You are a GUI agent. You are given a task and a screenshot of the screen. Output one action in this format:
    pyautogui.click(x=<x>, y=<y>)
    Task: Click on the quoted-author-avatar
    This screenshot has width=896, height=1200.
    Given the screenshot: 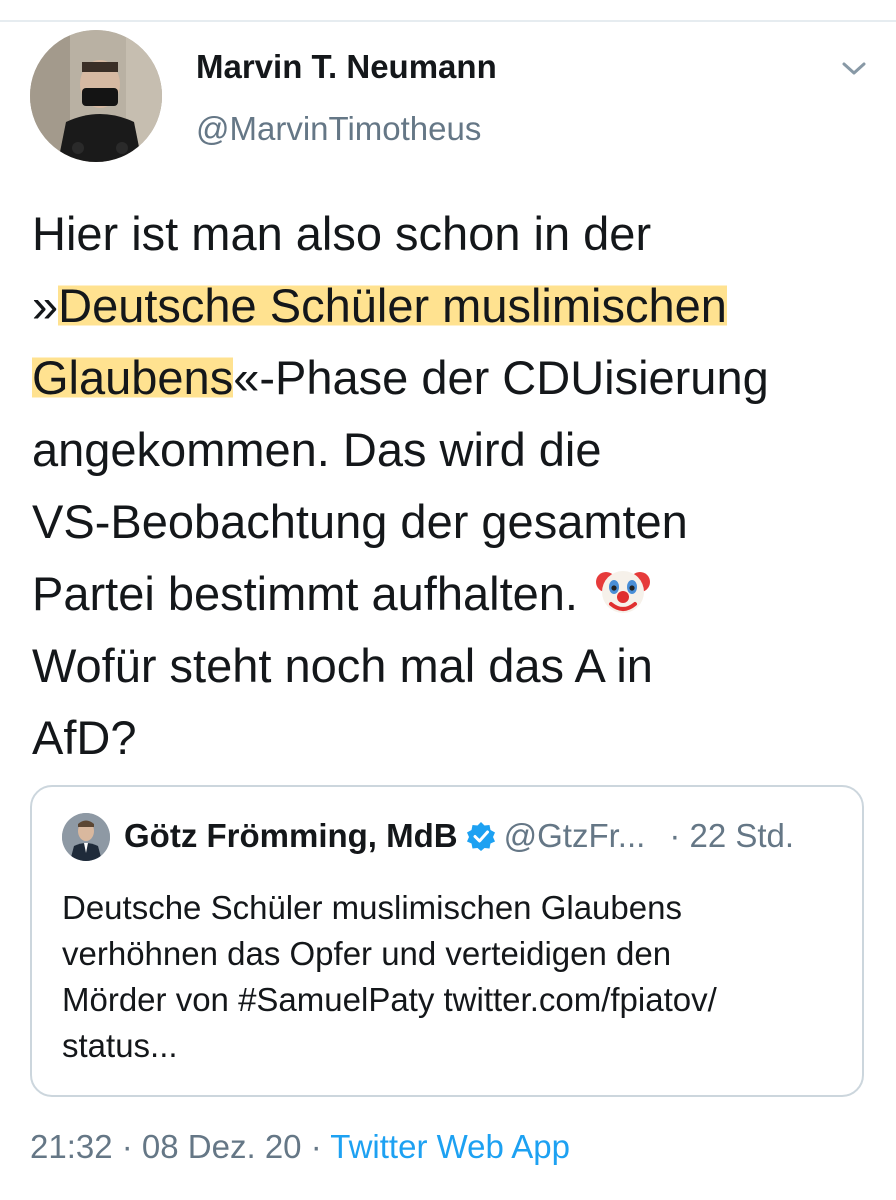 What is the action you would take?
    pyautogui.click(x=86, y=837)
    